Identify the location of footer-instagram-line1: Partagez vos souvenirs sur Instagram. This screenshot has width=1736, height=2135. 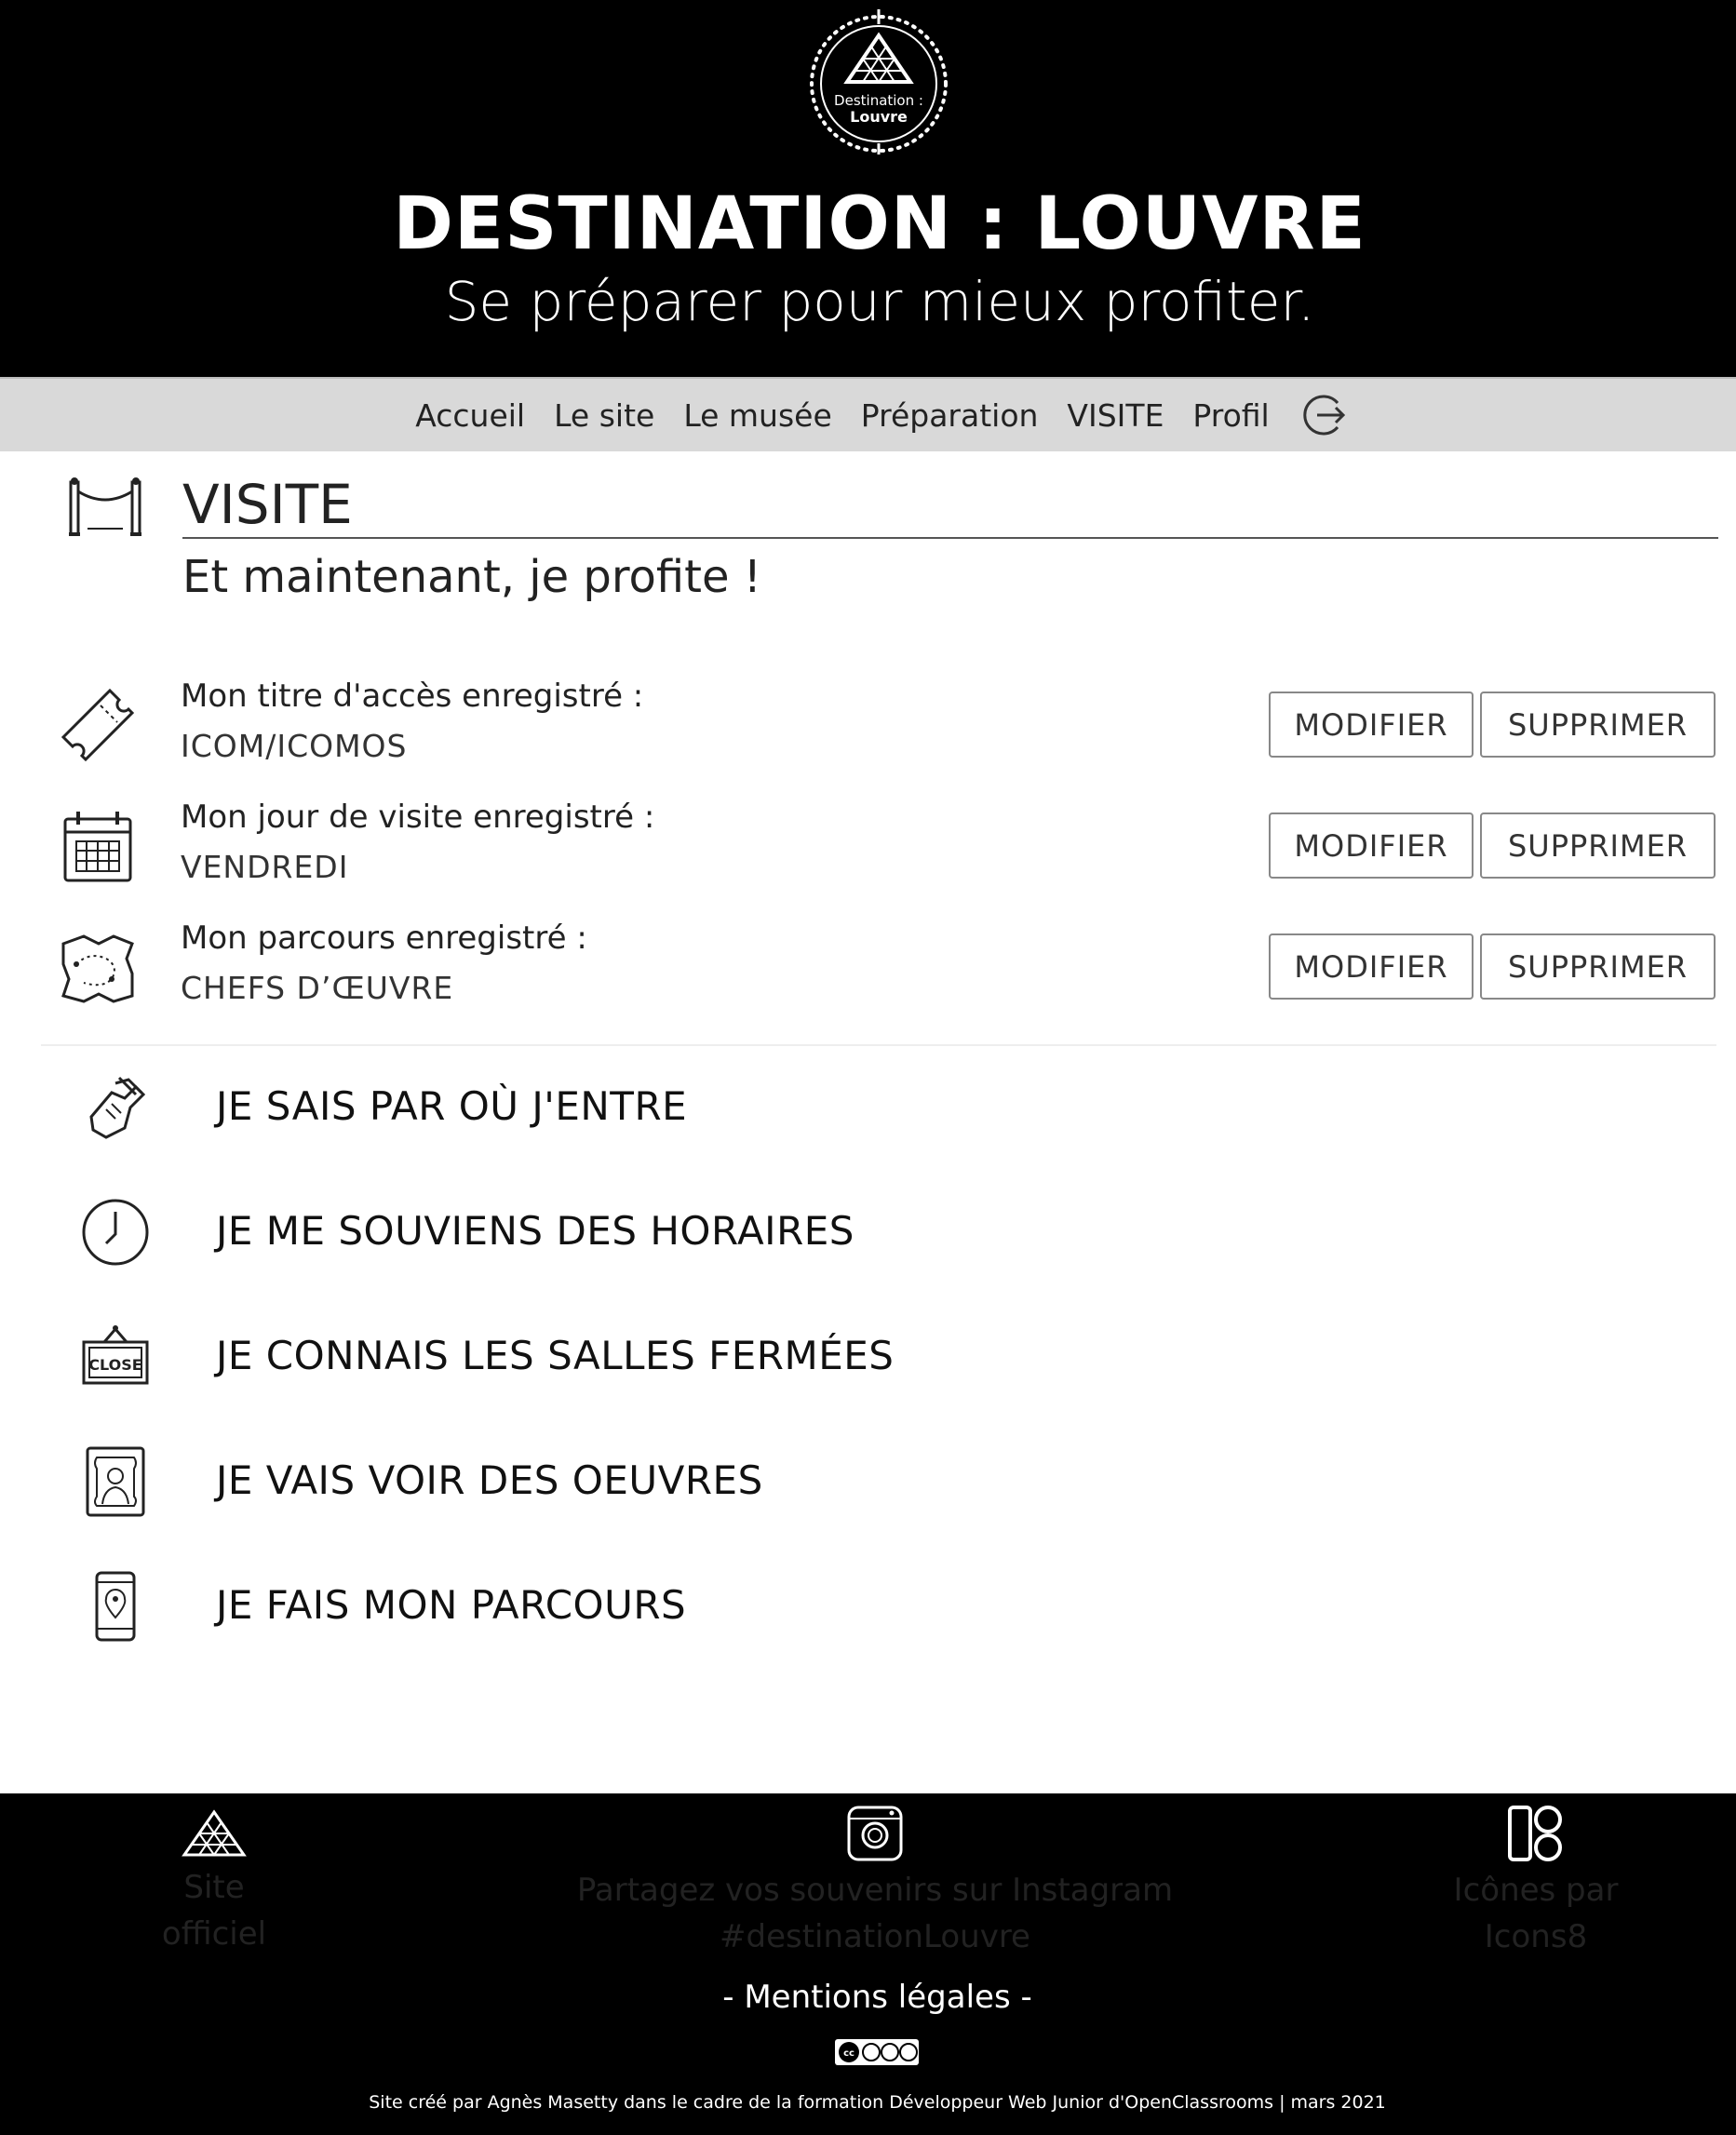
(875, 1890).